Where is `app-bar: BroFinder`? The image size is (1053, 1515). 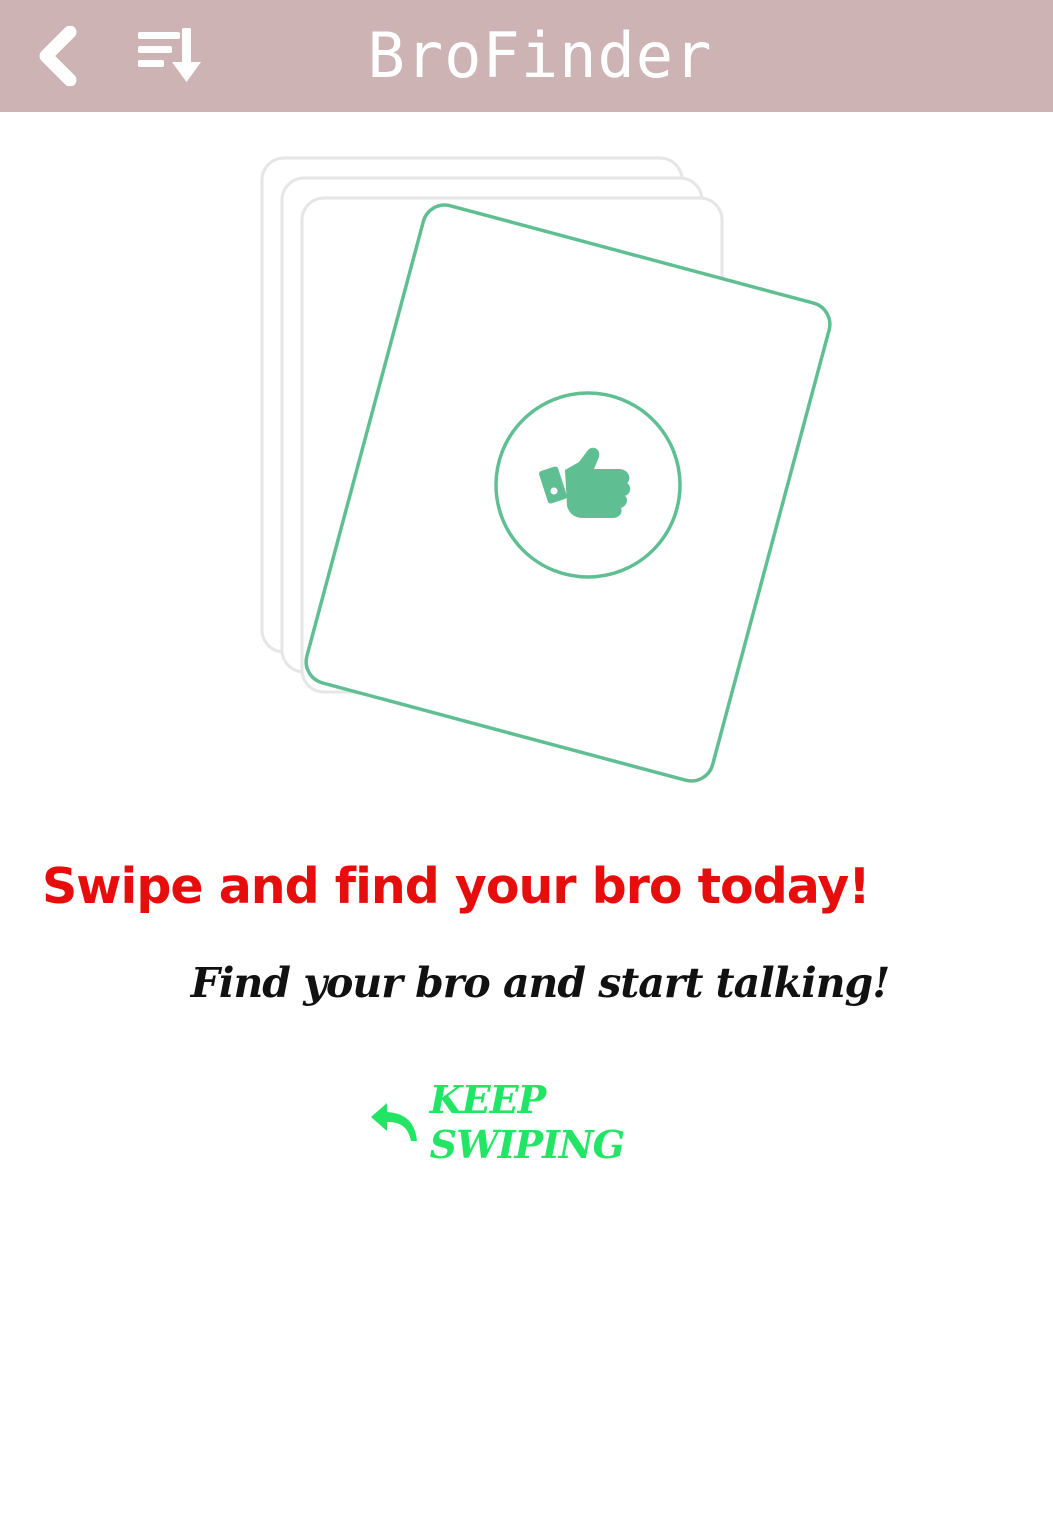
app-bar: BroFinder is located at coordinates (526, 56).